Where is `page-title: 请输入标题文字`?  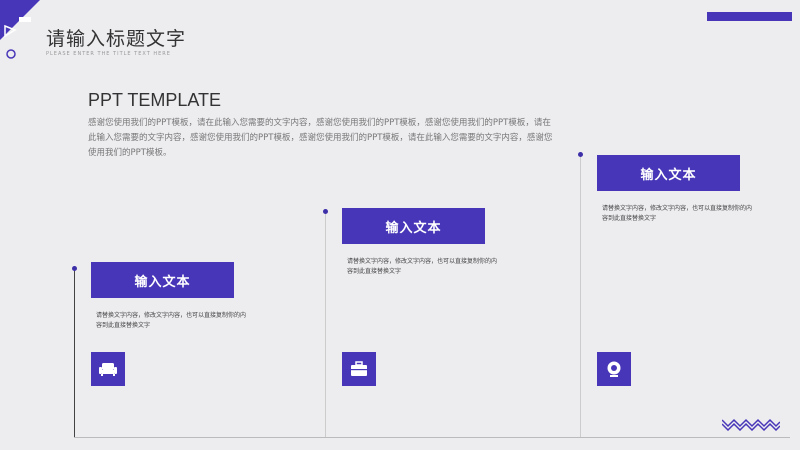 page-title: 请输入标题文字 is located at coordinates (116, 39).